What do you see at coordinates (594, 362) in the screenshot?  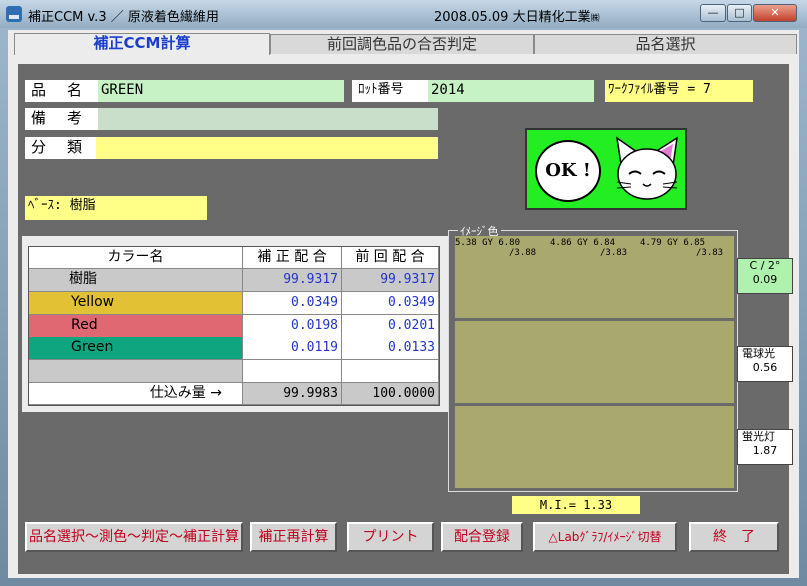 I see `image-swatch-middle` at bounding box center [594, 362].